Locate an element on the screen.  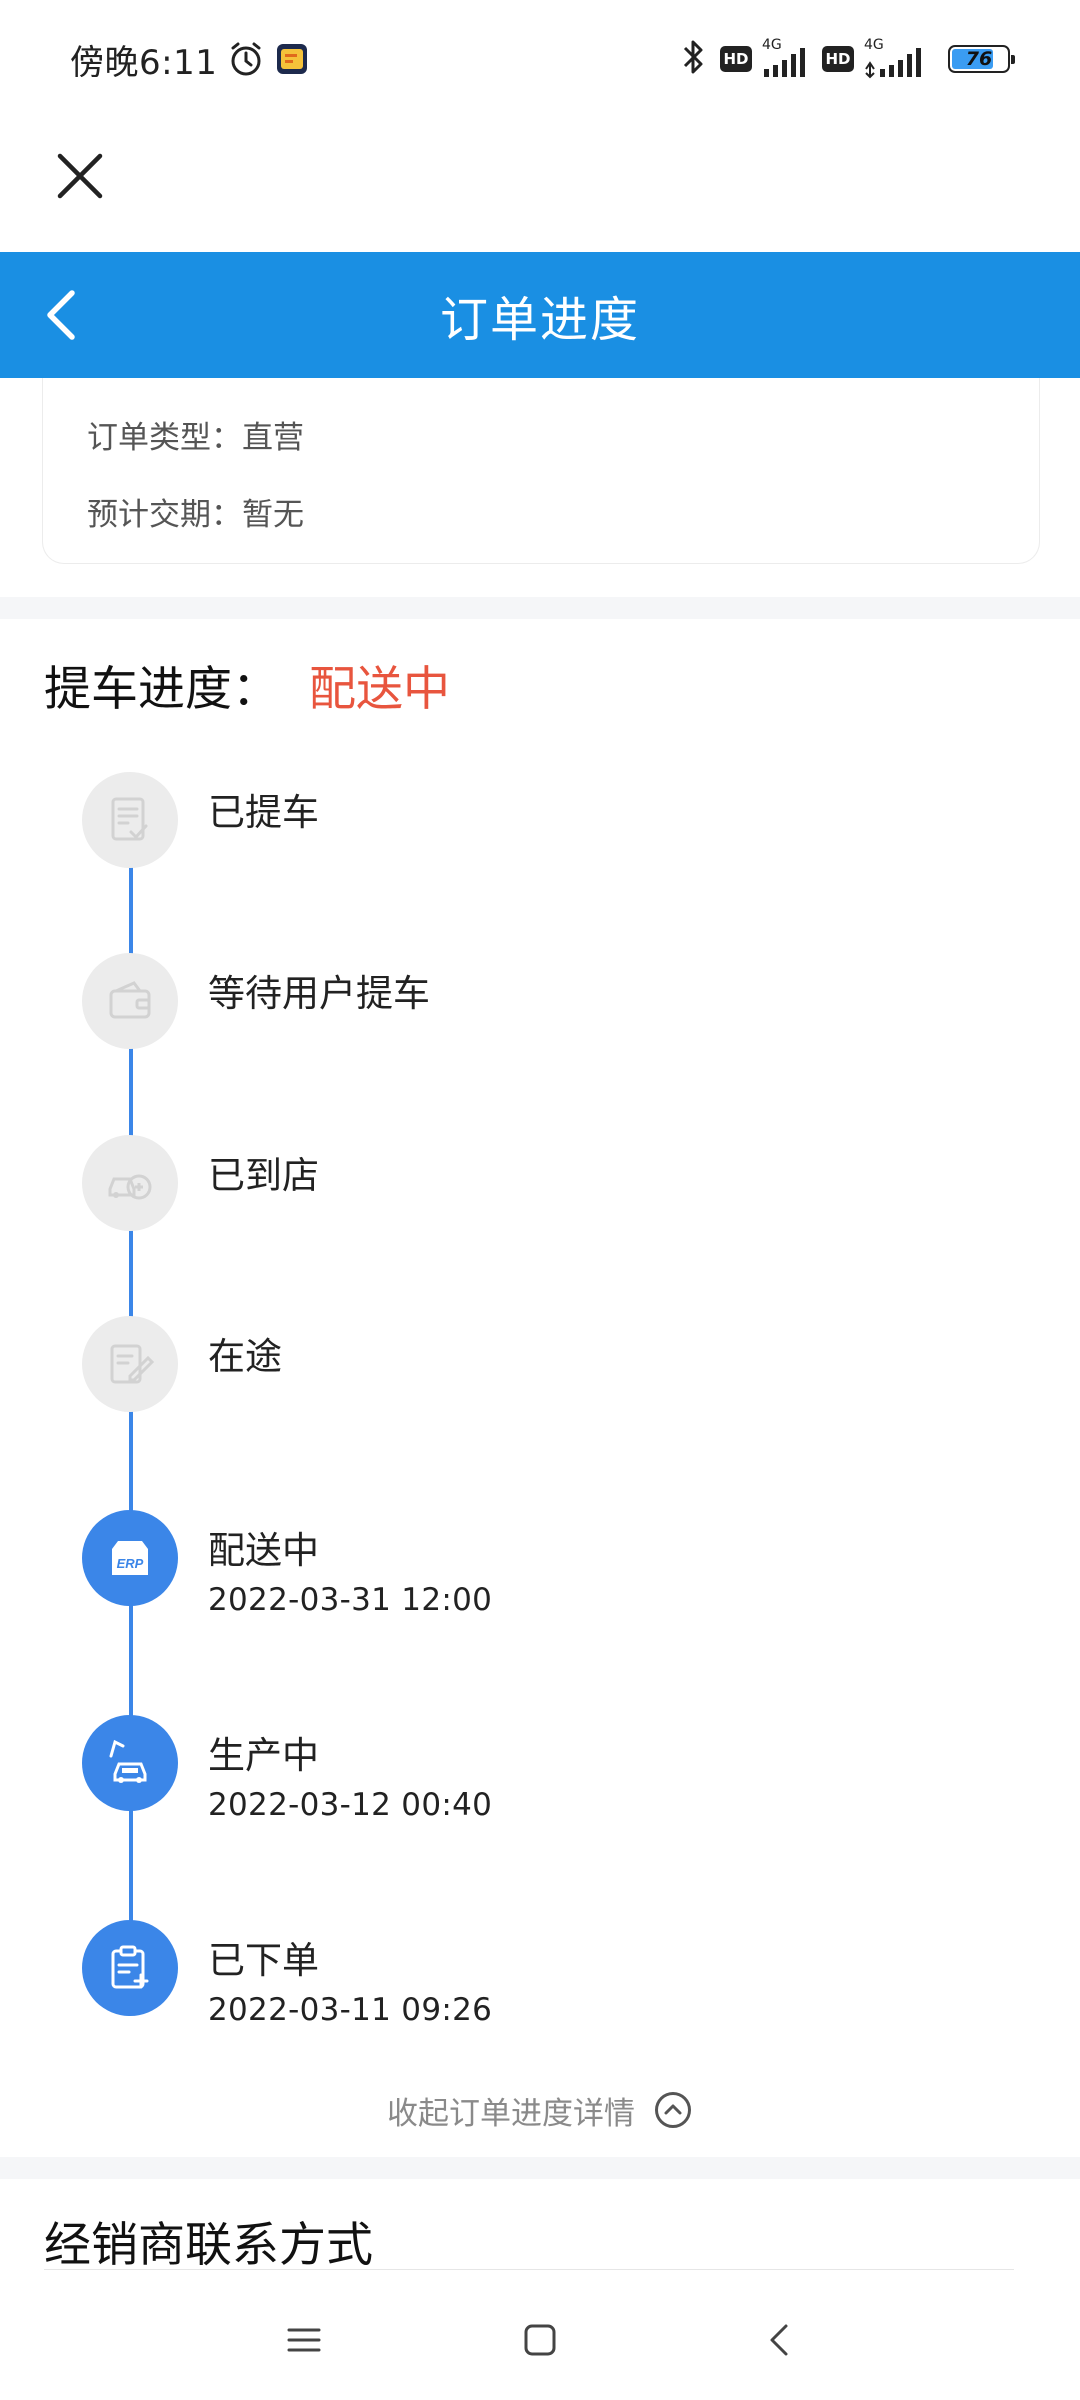
step-title: 已提车 is located at coordinates (263, 812).